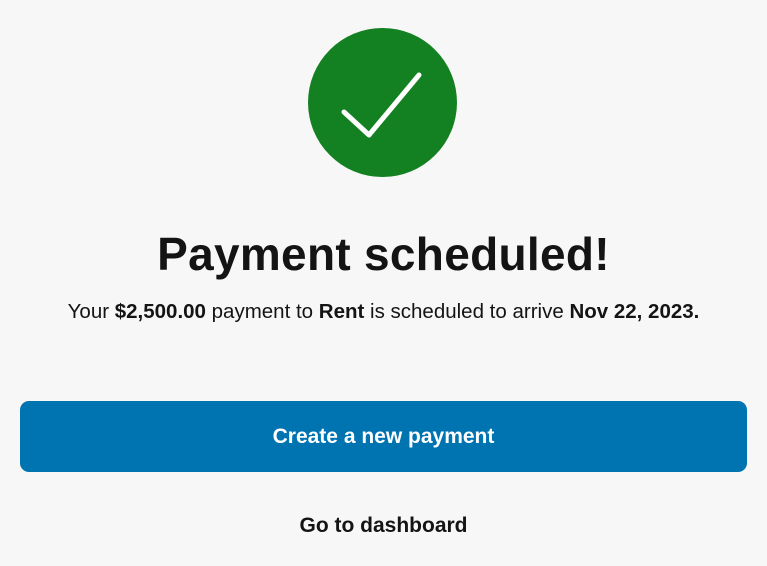  What do you see at coordinates (341, 311) in the screenshot?
I see `payee-name: Rent` at bounding box center [341, 311].